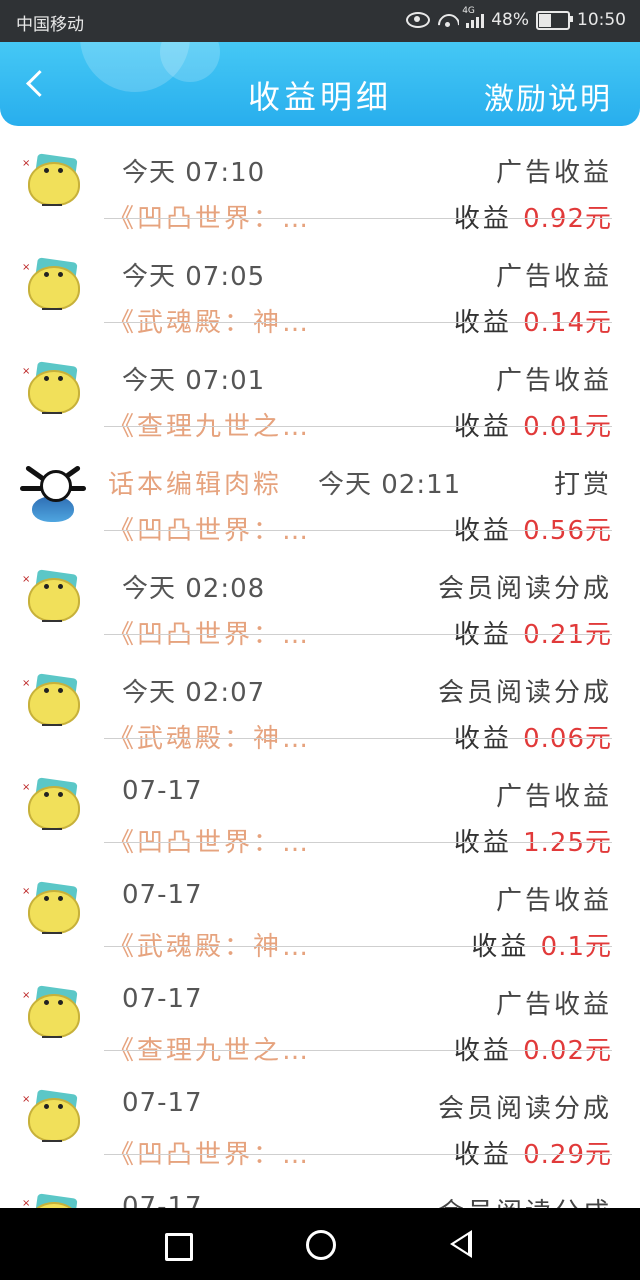  Describe the element at coordinates (53, 495) in the screenshot. I see `user-avatar` at that location.